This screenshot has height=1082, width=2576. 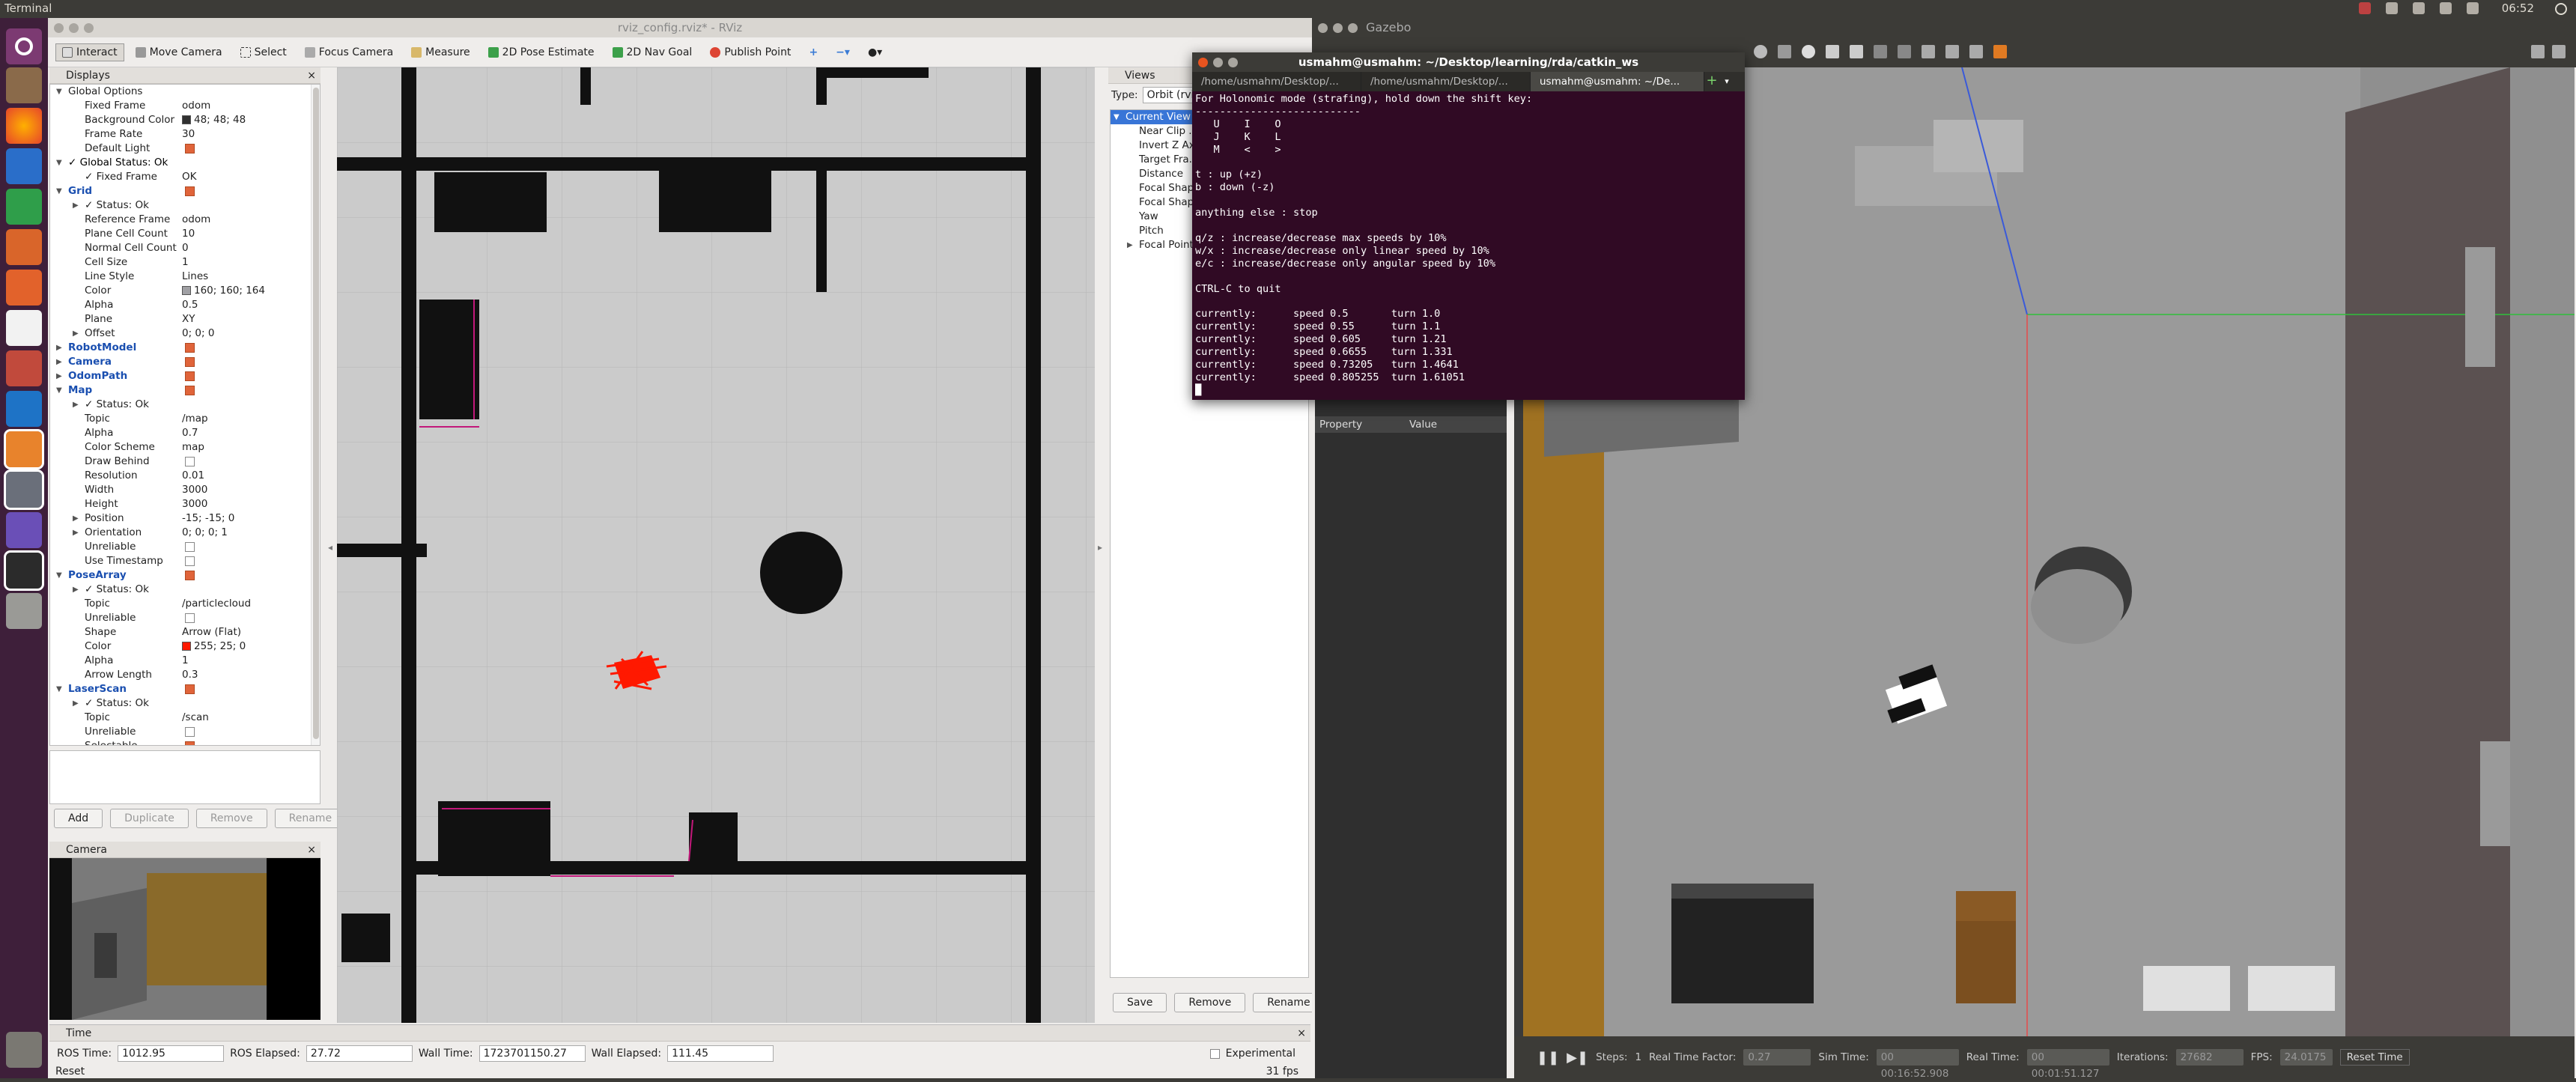 I want to click on maximize-icon, so click(x=1353, y=28).